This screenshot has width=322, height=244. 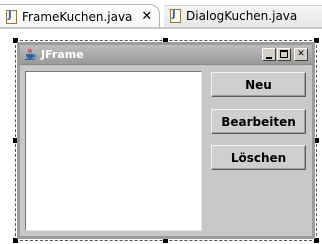 What do you see at coordinates (62, 54) in the screenshot?
I see `jframe-title: JFrame` at bounding box center [62, 54].